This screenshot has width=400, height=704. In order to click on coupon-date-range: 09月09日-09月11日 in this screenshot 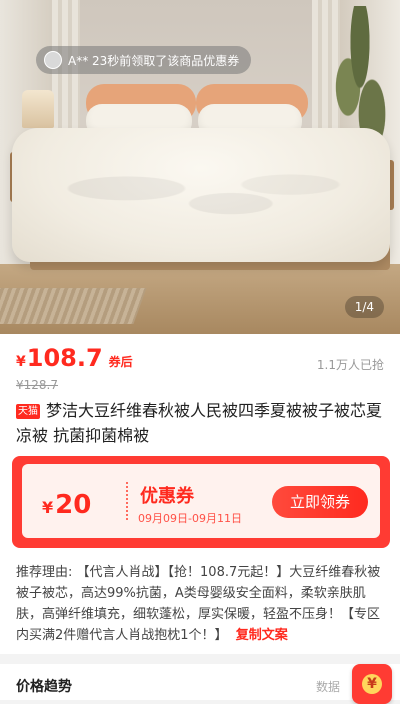, I will do `click(190, 518)`.